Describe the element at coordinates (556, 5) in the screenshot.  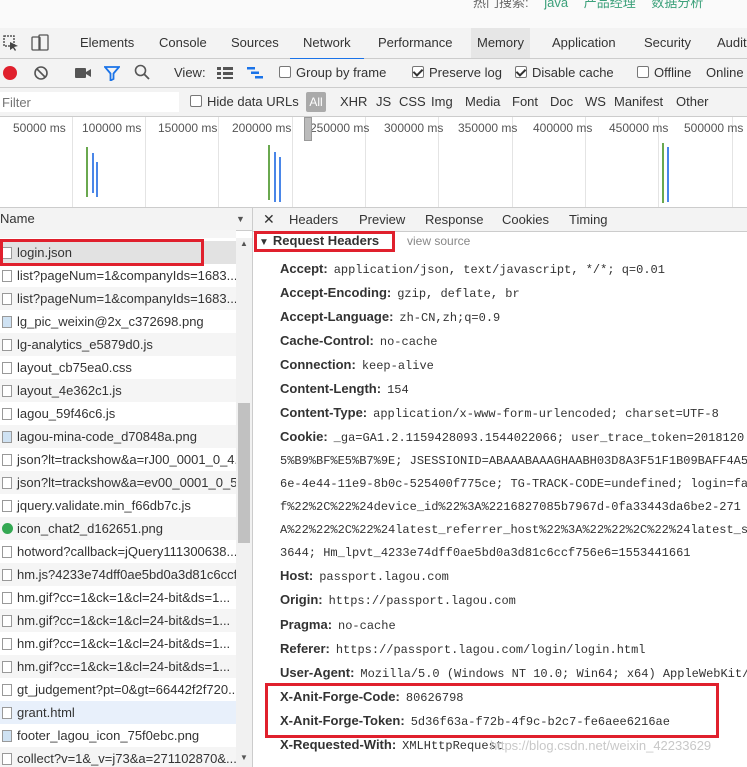
I see `hot-keyword: java` at that location.